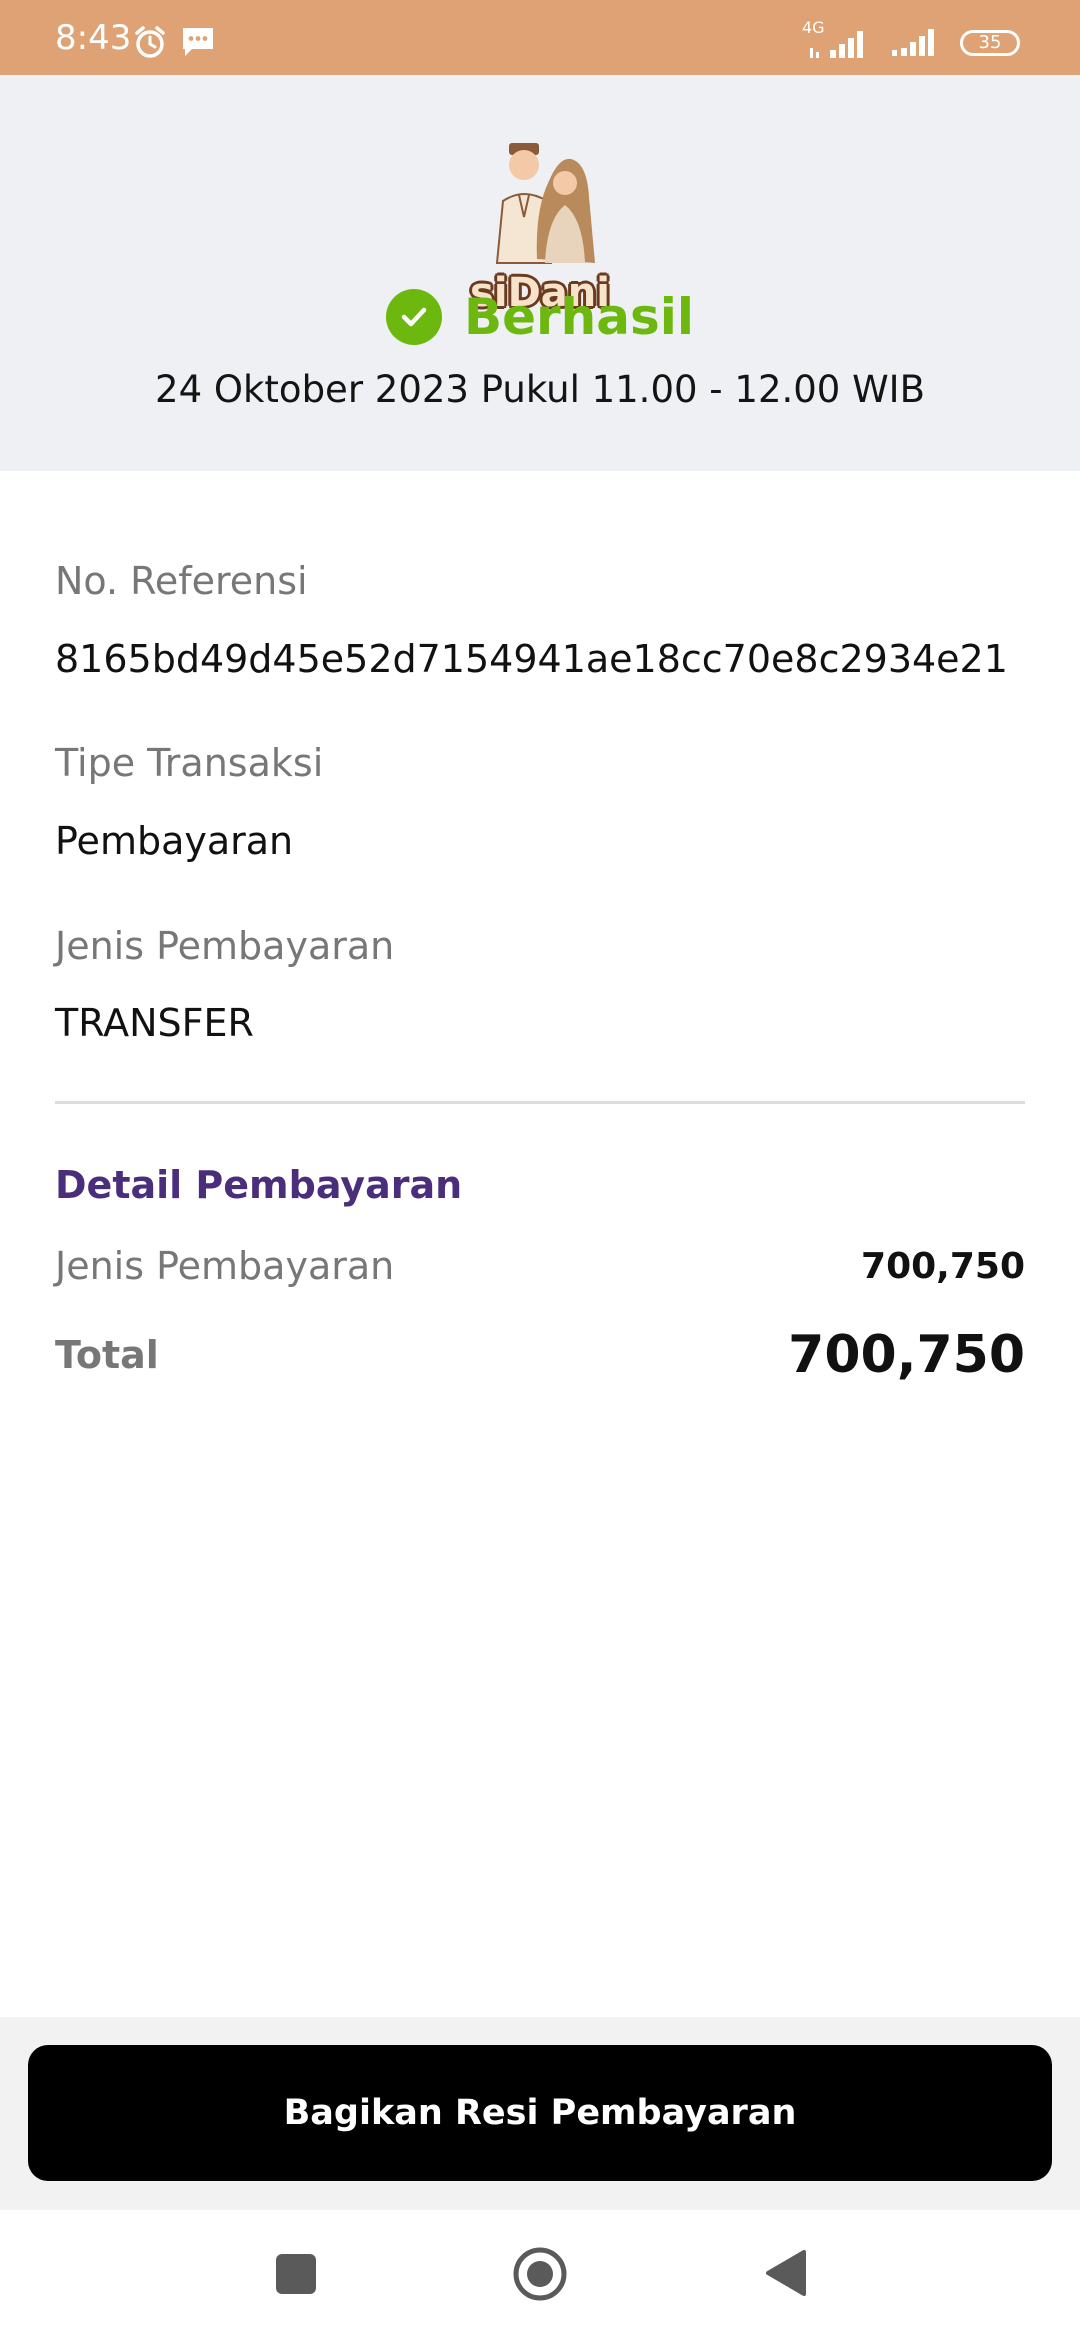 This screenshot has width=1080, height=2340. Describe the element at coordinates (786, 2273) in the screenshot. I see `back-icon` at that location.